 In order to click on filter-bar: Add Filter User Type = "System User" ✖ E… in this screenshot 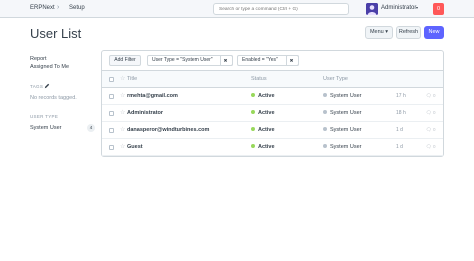, I will do `click(272, 61)`.